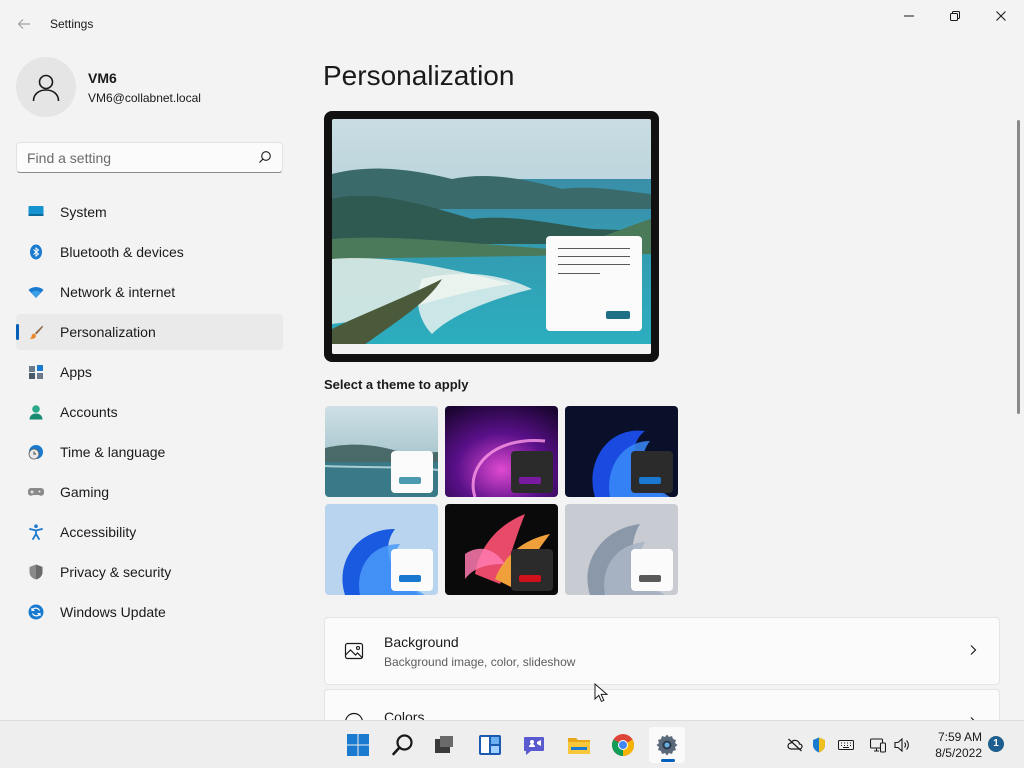  Describe the element at coordinates (973, 650) in the screenshot. I see `chevron-right-icon` at that location.